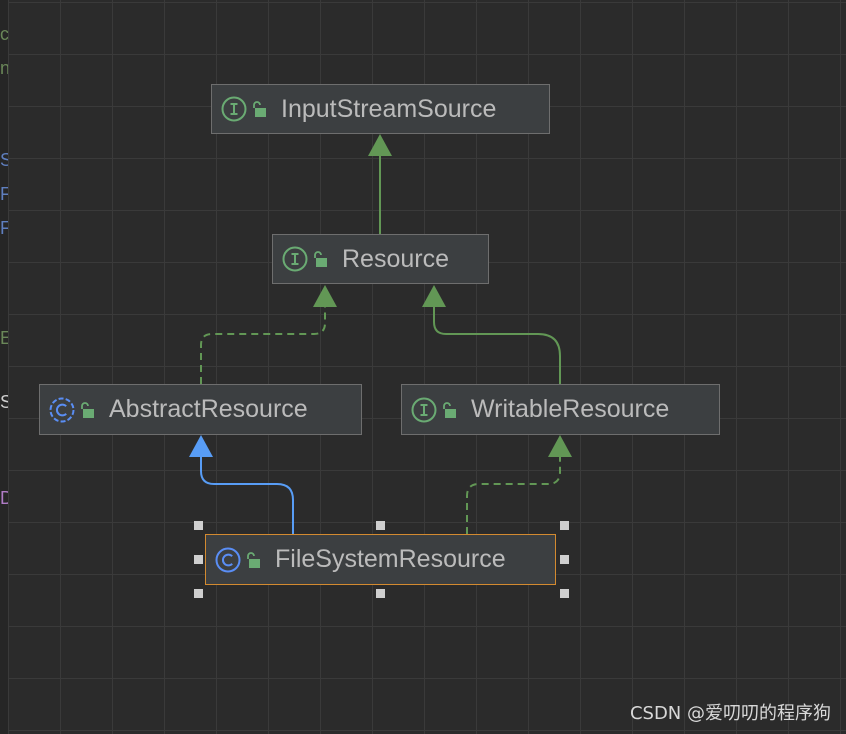  Describe the element at coordinates (389, 108) in the screenshot. I see `node-label: InputStreamSource` at that location.